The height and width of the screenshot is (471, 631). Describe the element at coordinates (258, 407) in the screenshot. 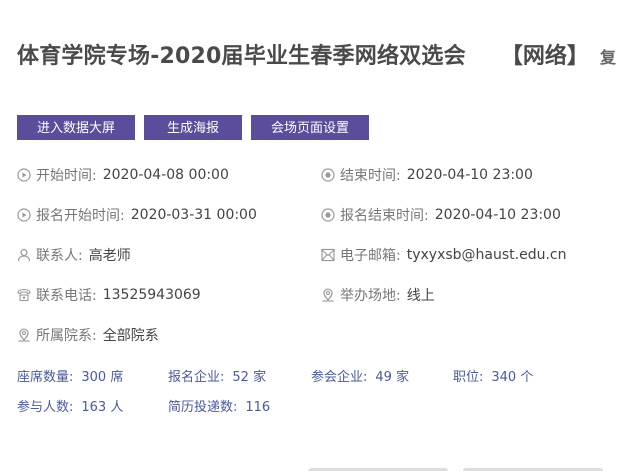

I see `resumes-value: 116` at that location.